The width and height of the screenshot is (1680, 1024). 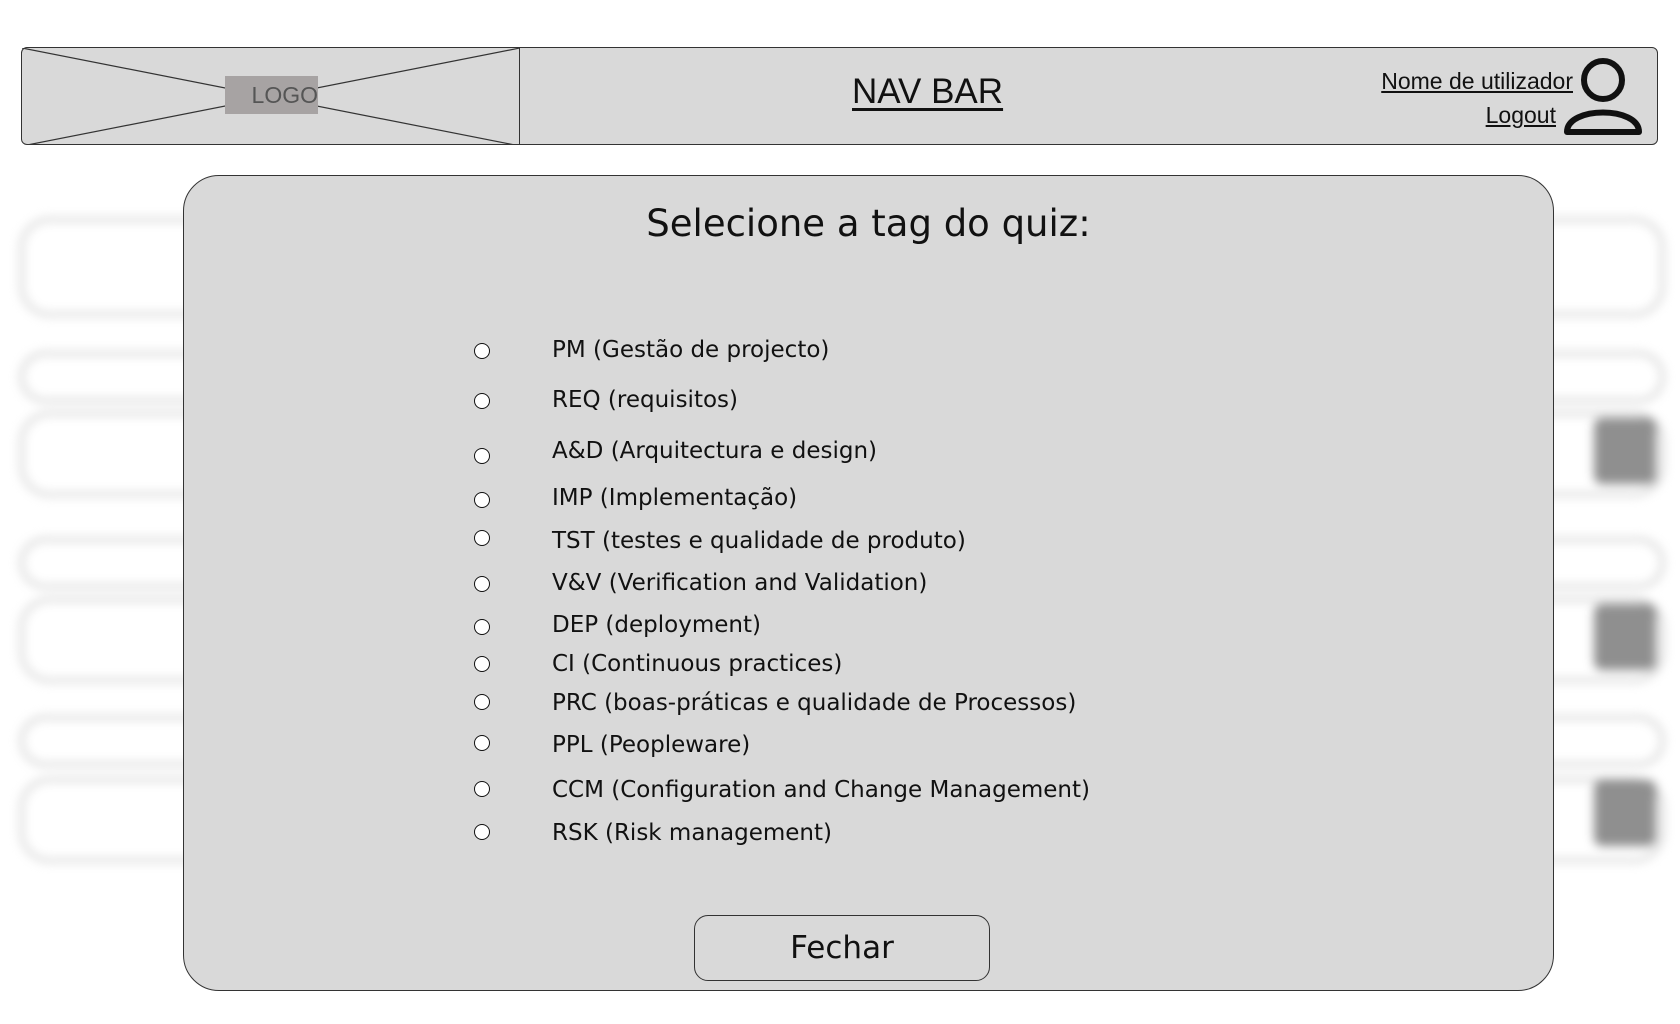 What do you see at coordinates (482, 538) in the screenshot?
I see `radio-tst` at bounding box center [482, 538].